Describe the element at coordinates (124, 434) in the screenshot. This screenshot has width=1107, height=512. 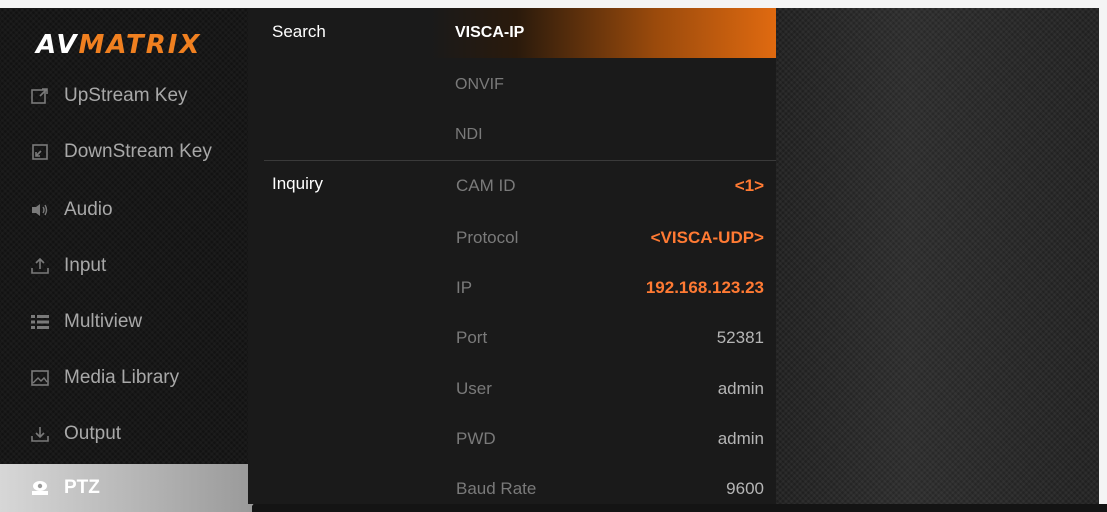
I see `sidebar-item-output: Output` at that location.